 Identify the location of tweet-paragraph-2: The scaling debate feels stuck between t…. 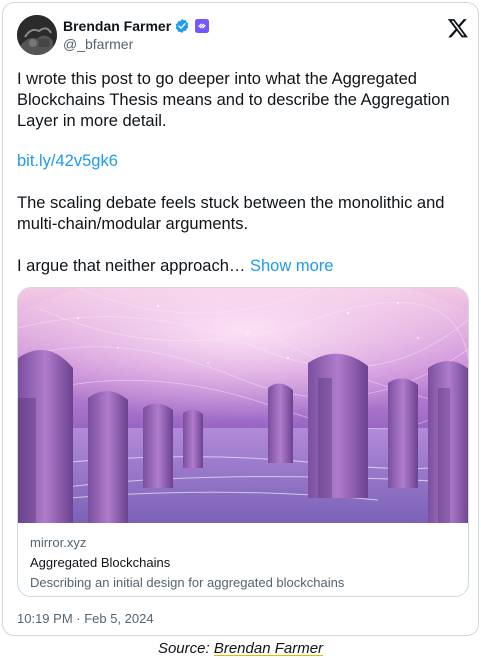
(231, 213).